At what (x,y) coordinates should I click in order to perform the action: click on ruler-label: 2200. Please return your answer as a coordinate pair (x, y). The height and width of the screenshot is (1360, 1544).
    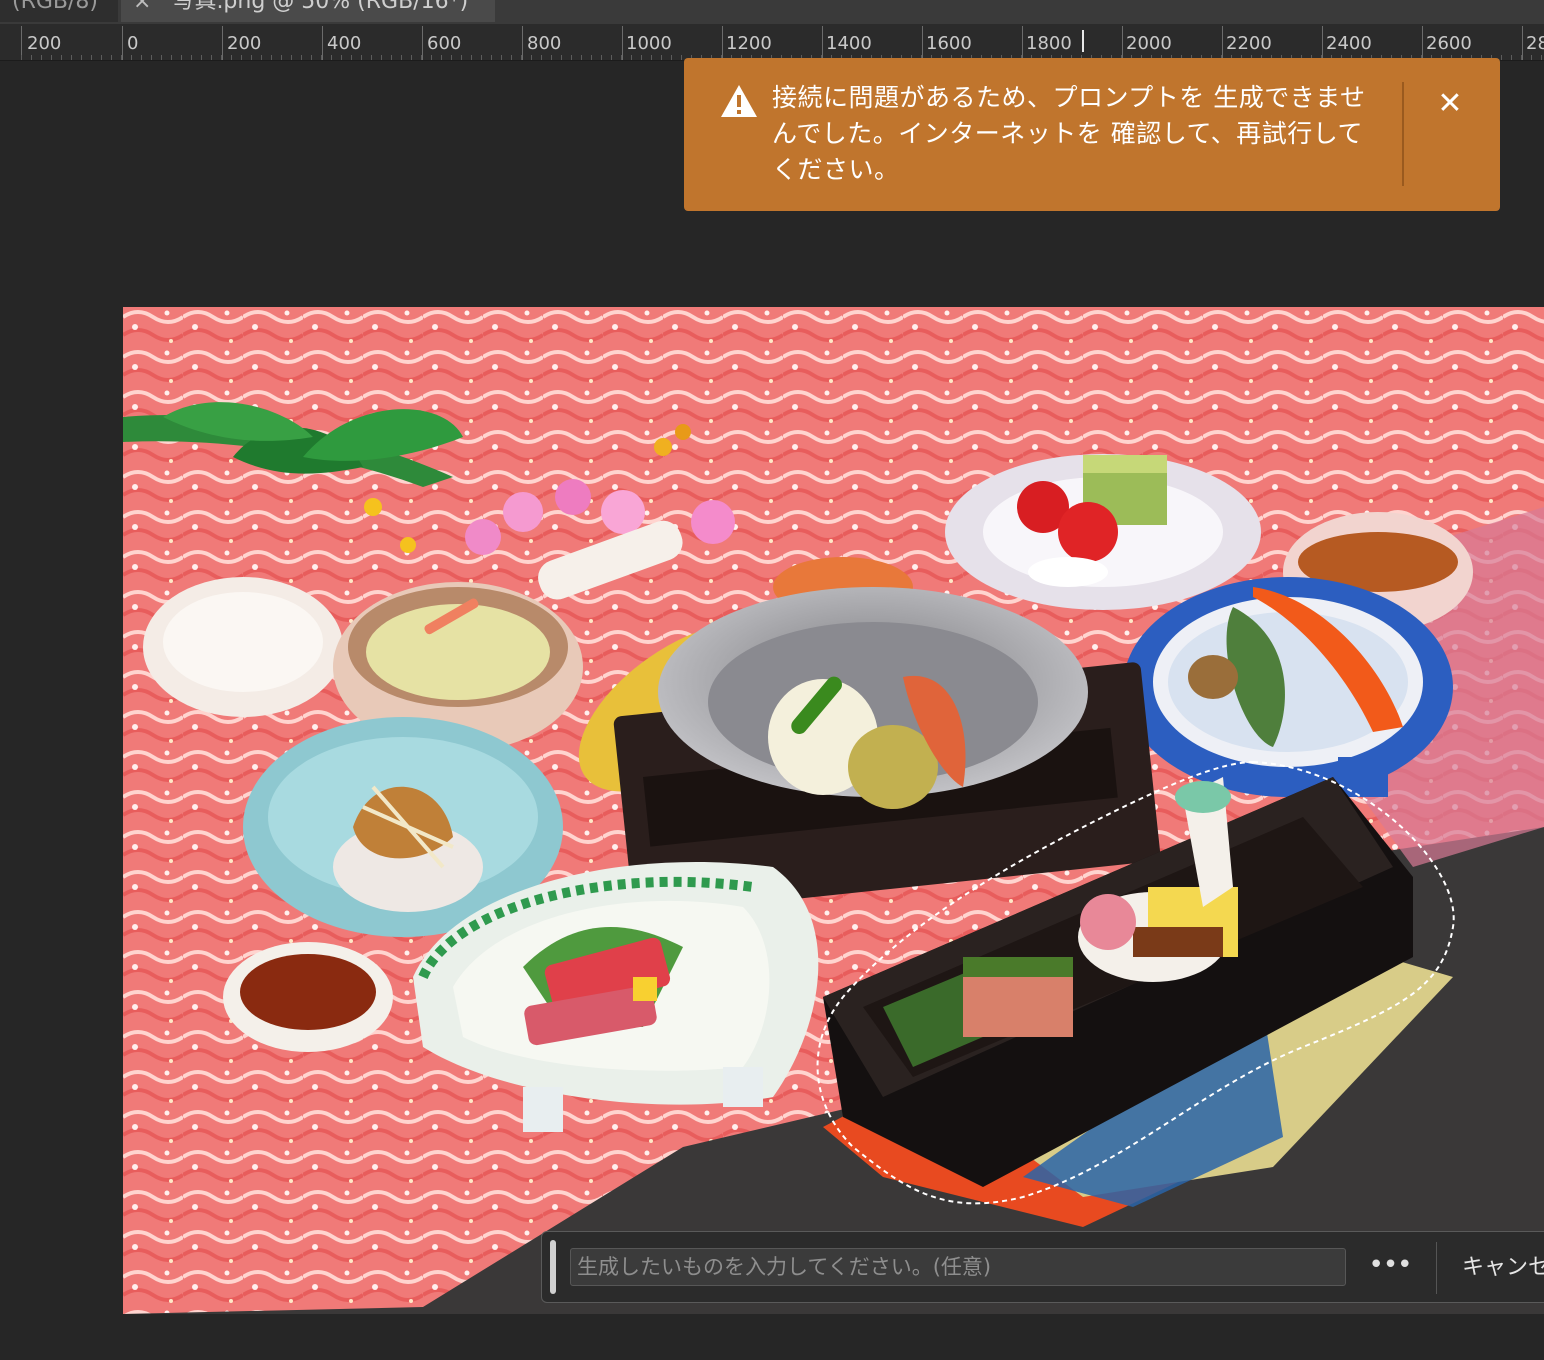
    Looking at the image, I should click on (1249, 43).